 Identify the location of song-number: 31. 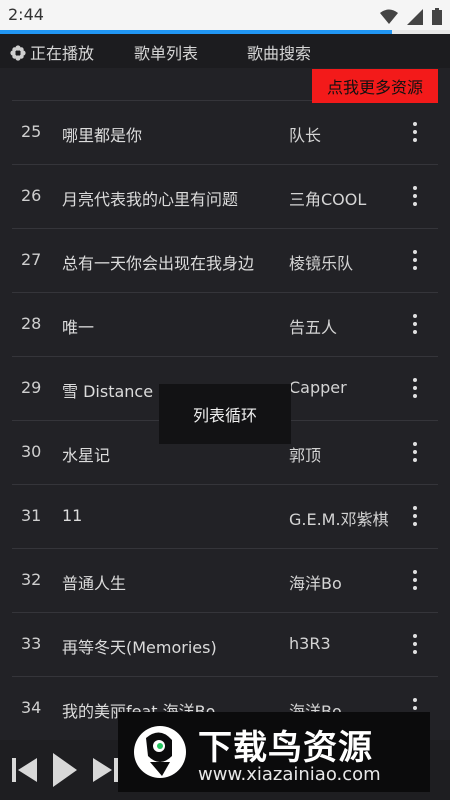
(31, 515).